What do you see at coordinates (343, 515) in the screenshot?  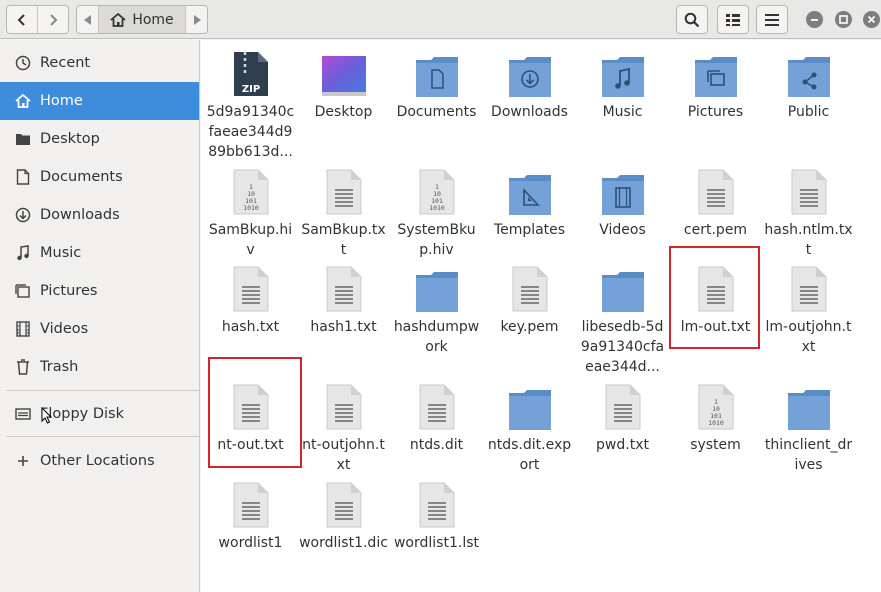 I see `file-item: wordlist1.dic` at bounding box center [343, 515].